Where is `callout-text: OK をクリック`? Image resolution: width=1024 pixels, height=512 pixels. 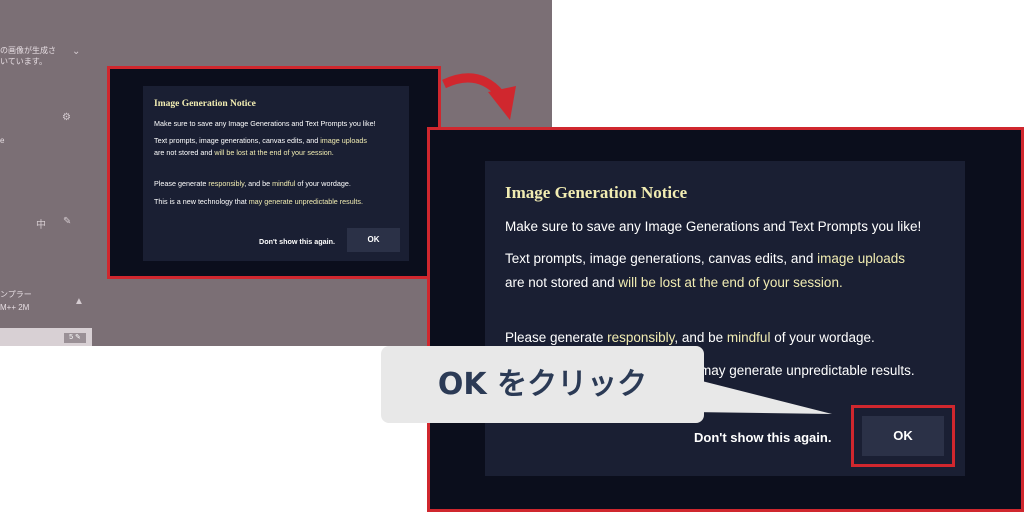
callout-text: OK をクリック is located at coordinates (542, 384).